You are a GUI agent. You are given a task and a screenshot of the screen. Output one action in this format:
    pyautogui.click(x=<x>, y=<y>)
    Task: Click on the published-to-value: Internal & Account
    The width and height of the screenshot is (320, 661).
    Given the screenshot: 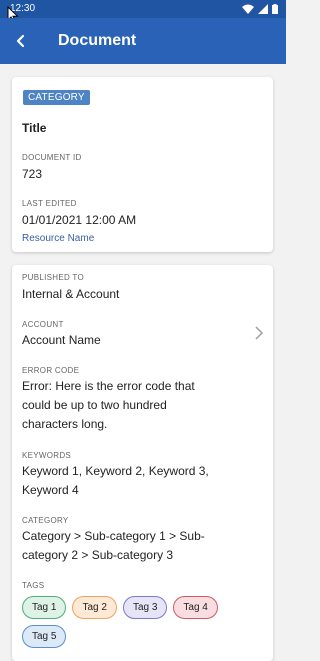 What is the action you would take?
    pyautogui.click(x=71, y=294)
    